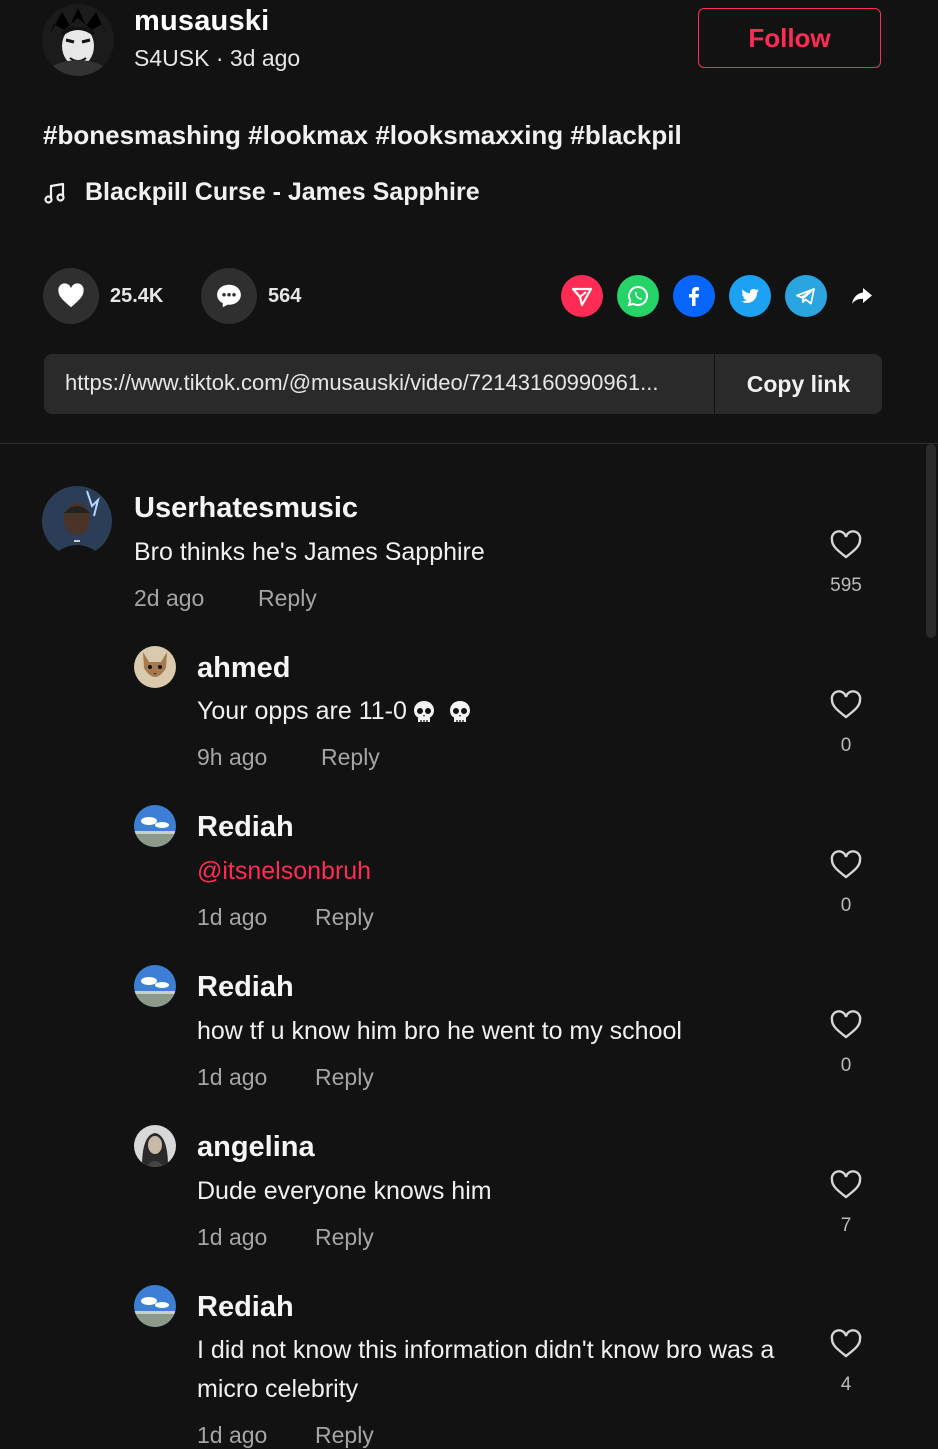  Describe the element at coordinates (232, 757) in the screenshot. I see `comment-time: 9h ago` at that location.